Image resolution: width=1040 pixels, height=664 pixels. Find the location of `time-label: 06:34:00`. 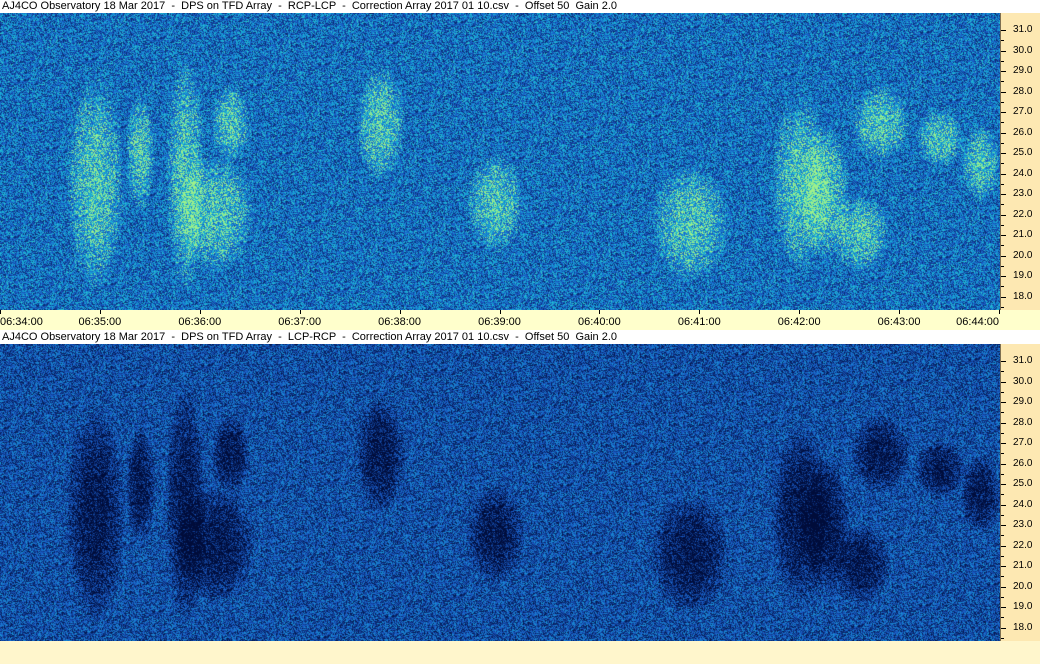

time-label: 06:34:00 is located at coordinates (21, 322).